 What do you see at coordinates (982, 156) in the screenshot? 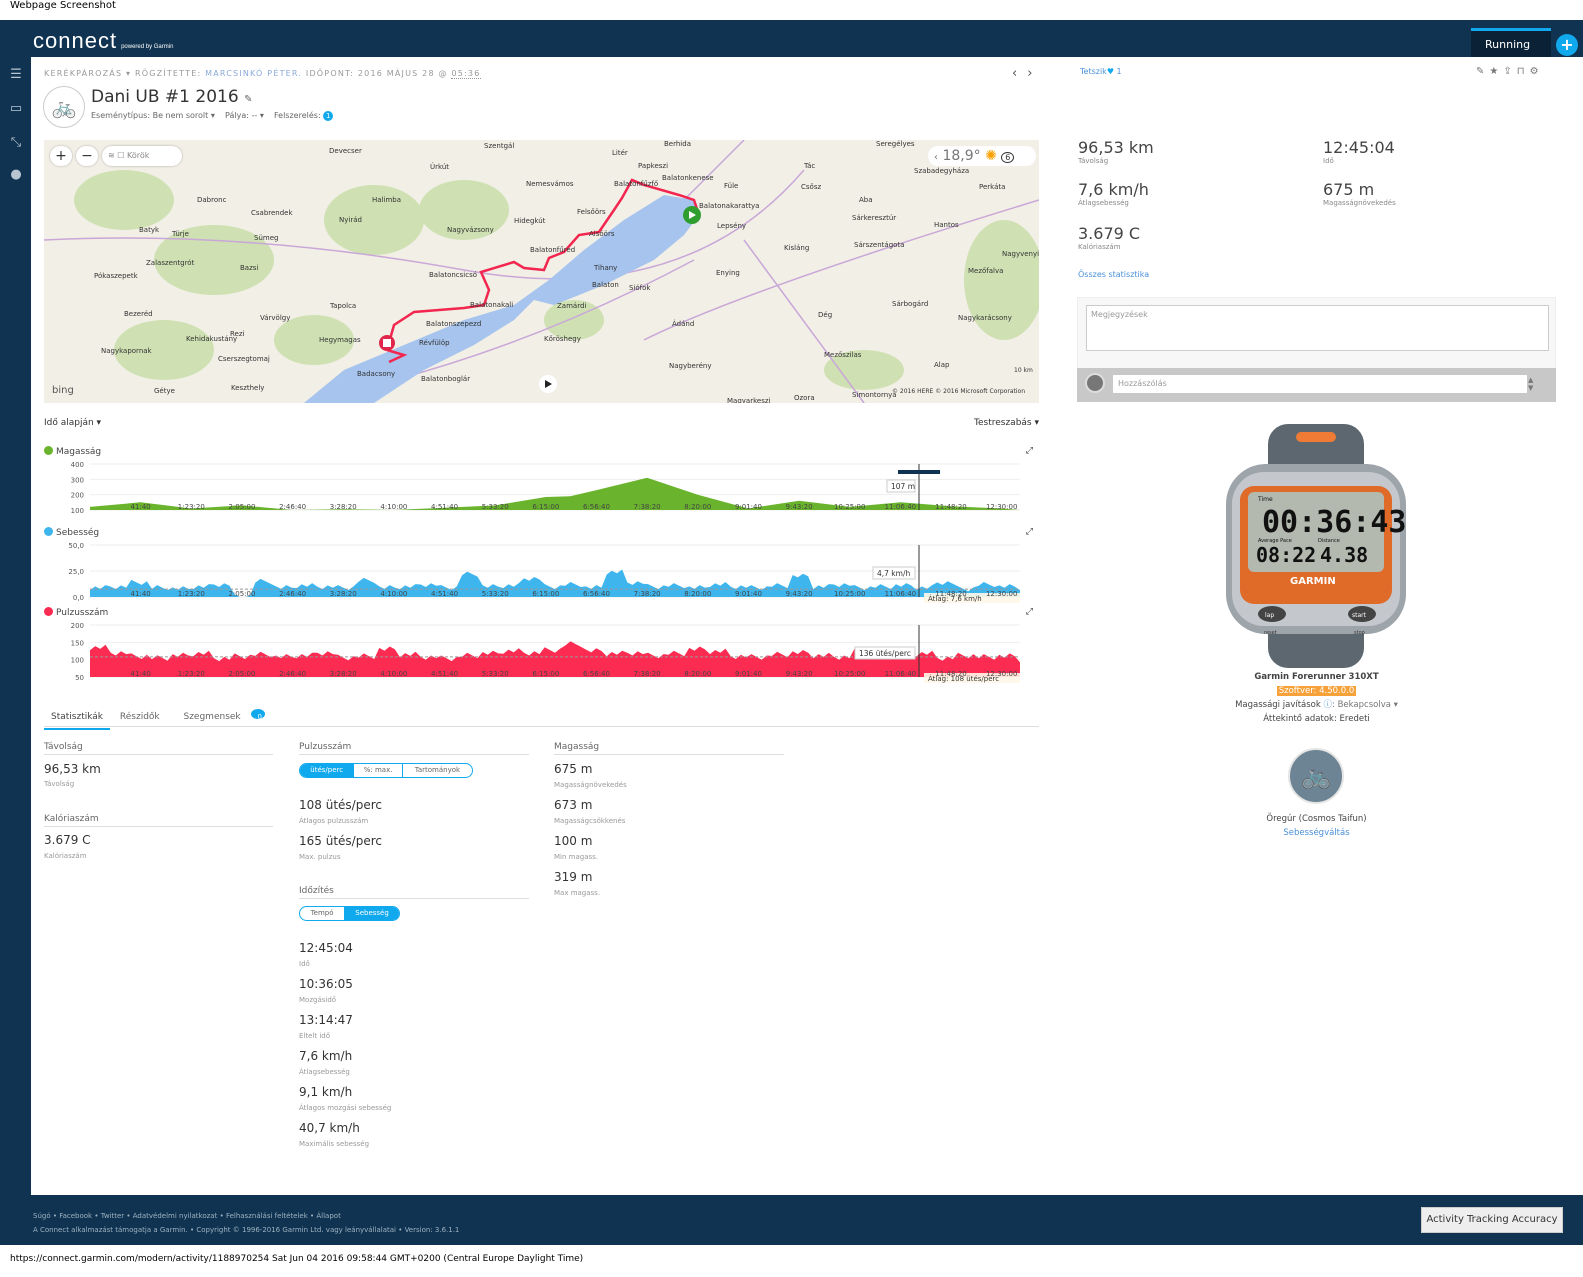
I see `weather-widget: ‹ 18,9° ✺ 6` at bounding box center [982, 156].